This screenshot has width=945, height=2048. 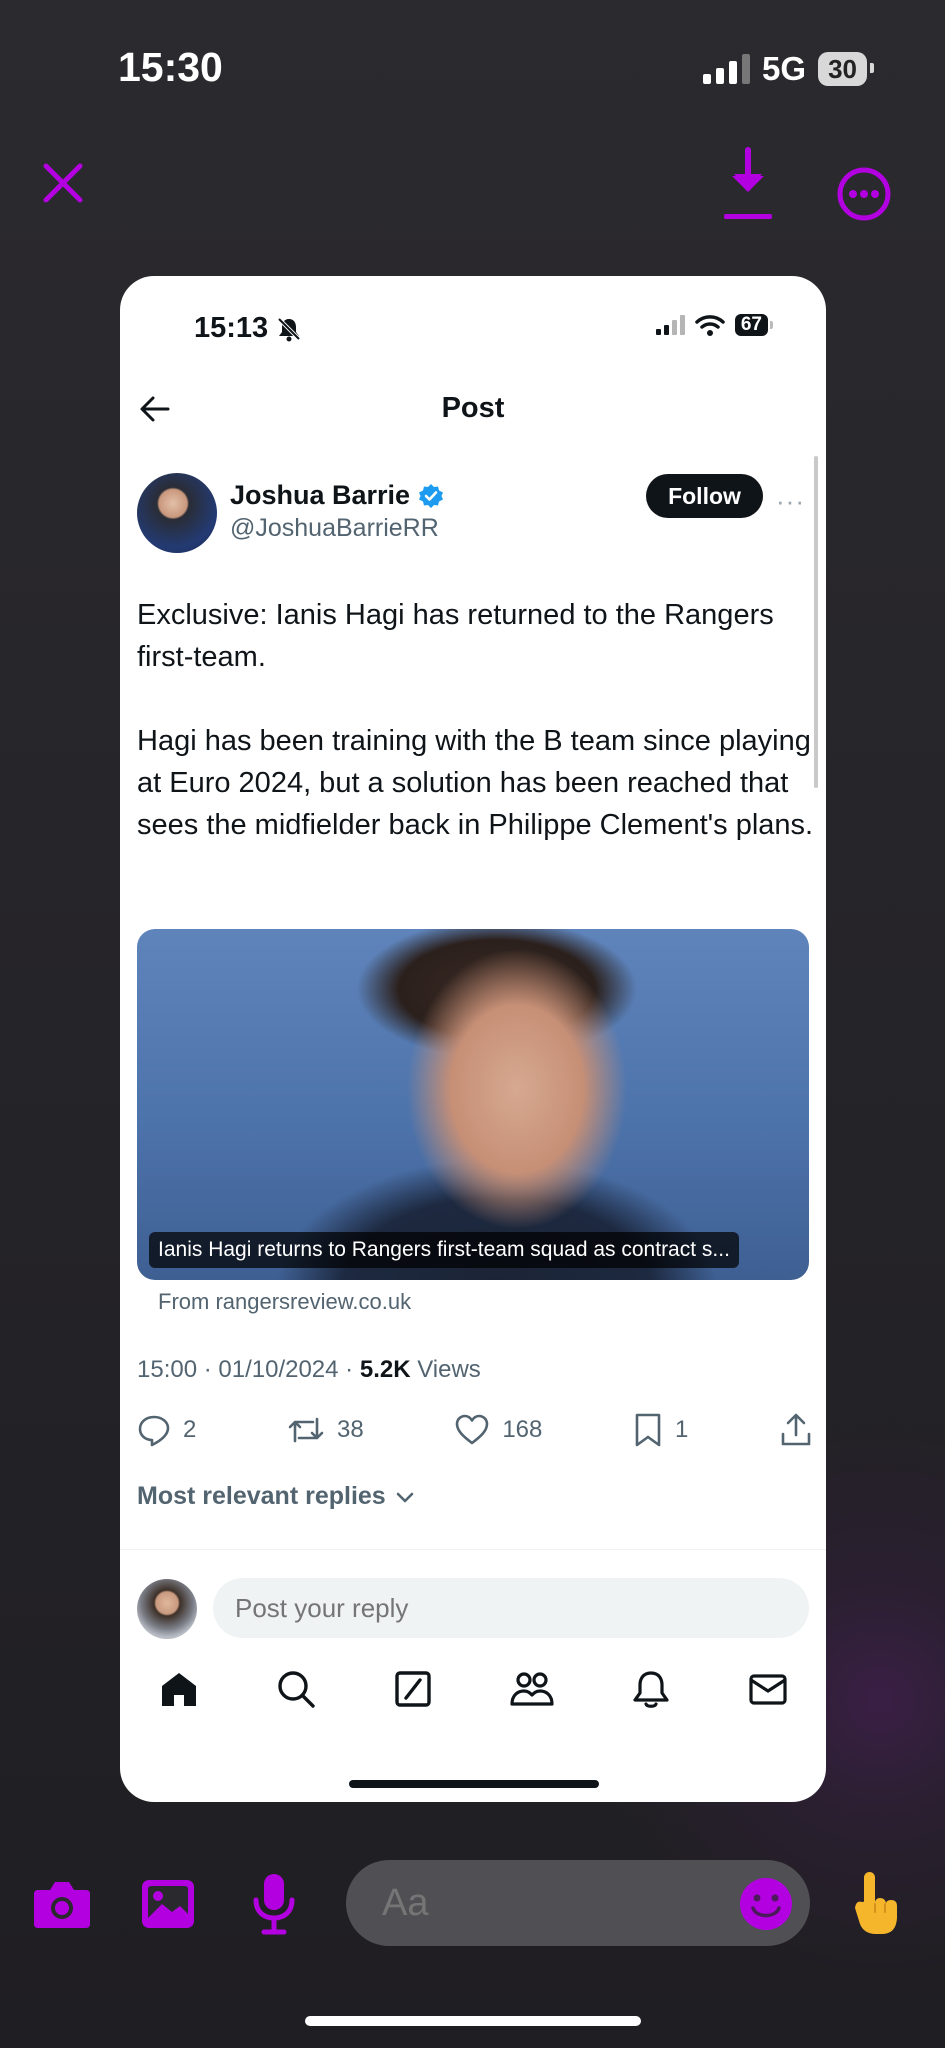 What do you see at coordinates (670, 325) in the screenshot?
I see `inner-signal-icon` at bounding box center [670, 325].